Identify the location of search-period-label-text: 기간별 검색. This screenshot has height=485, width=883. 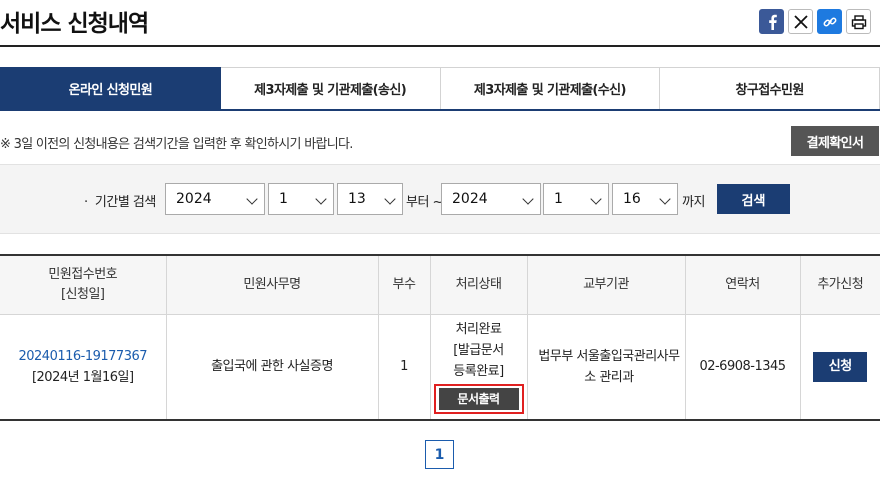
(125, 202).